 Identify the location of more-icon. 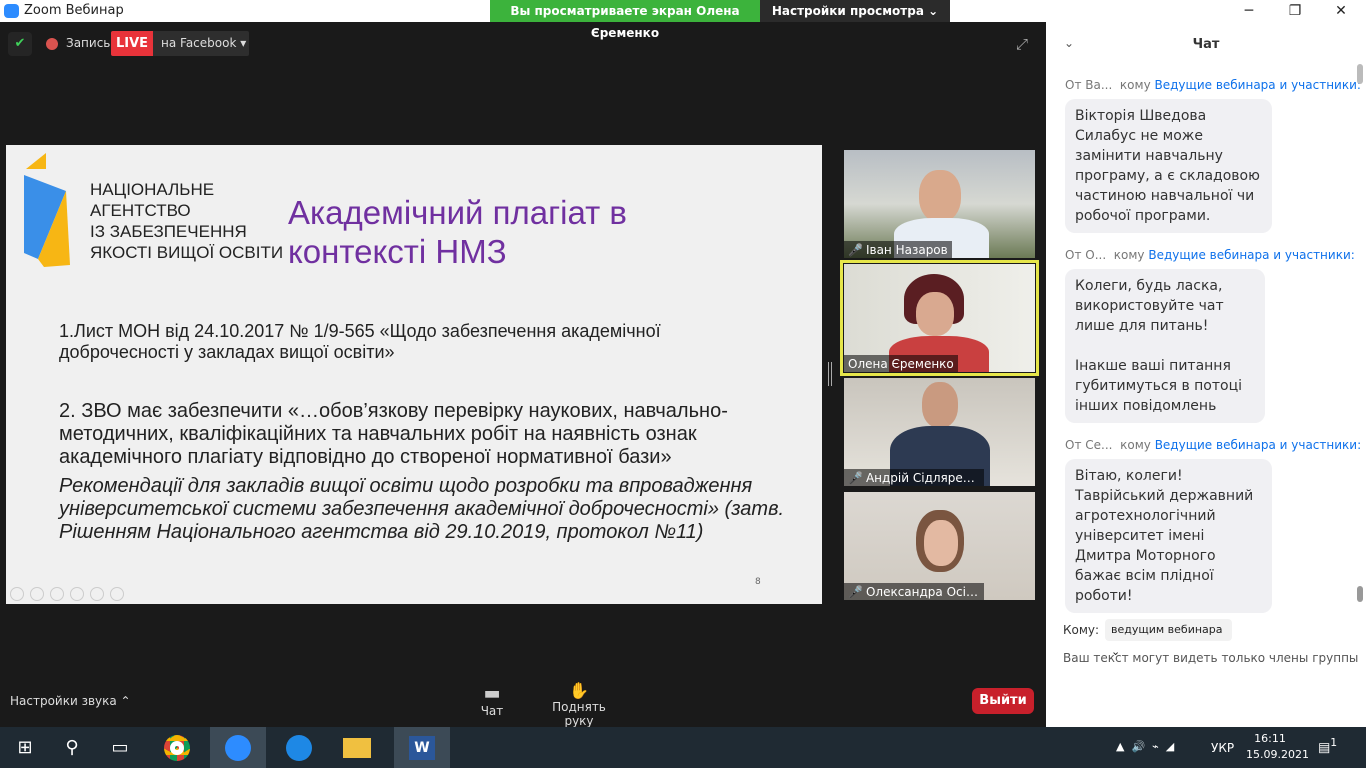
(117, 594).